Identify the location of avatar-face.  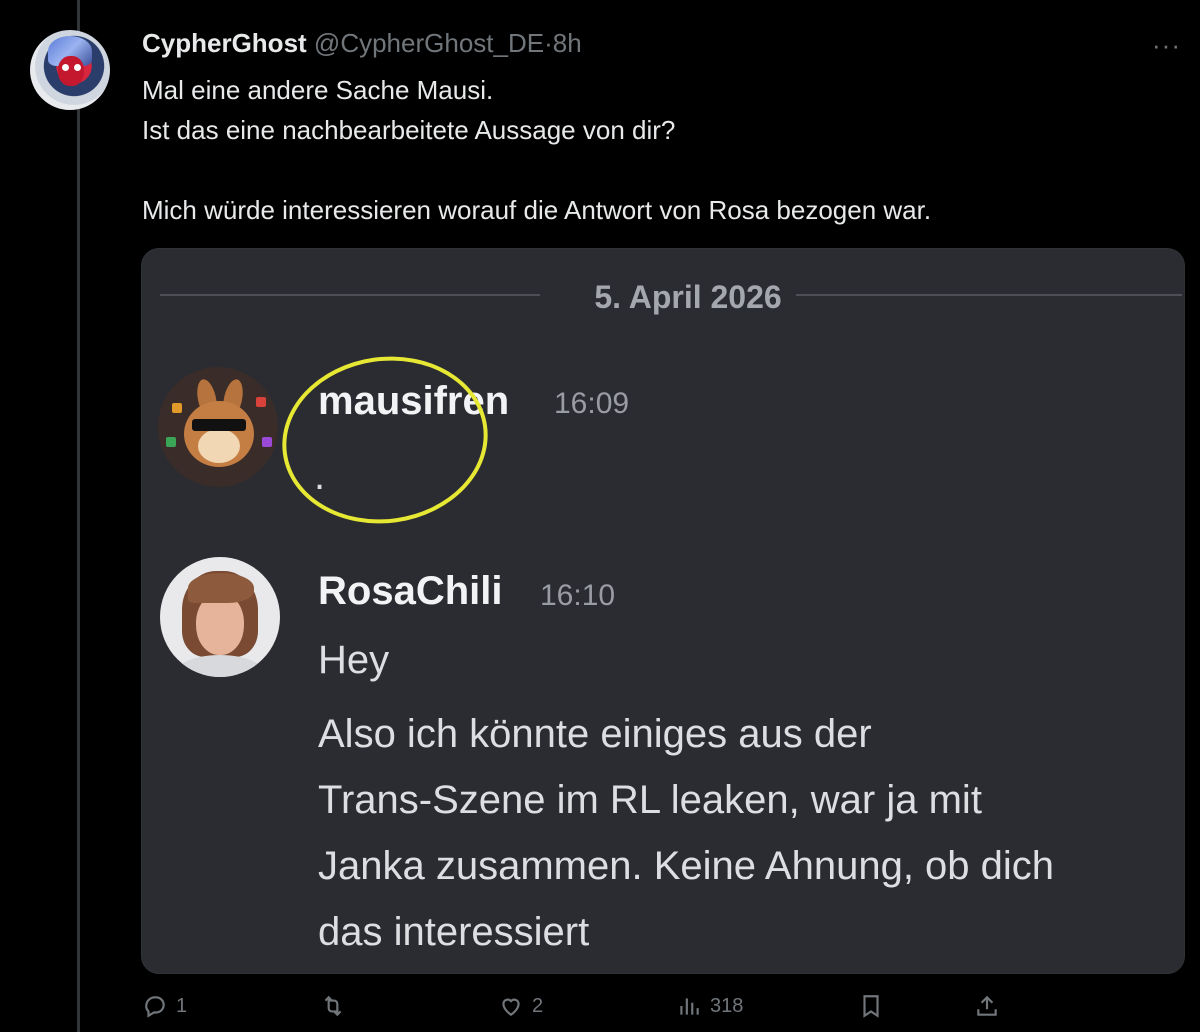
(71, 71).